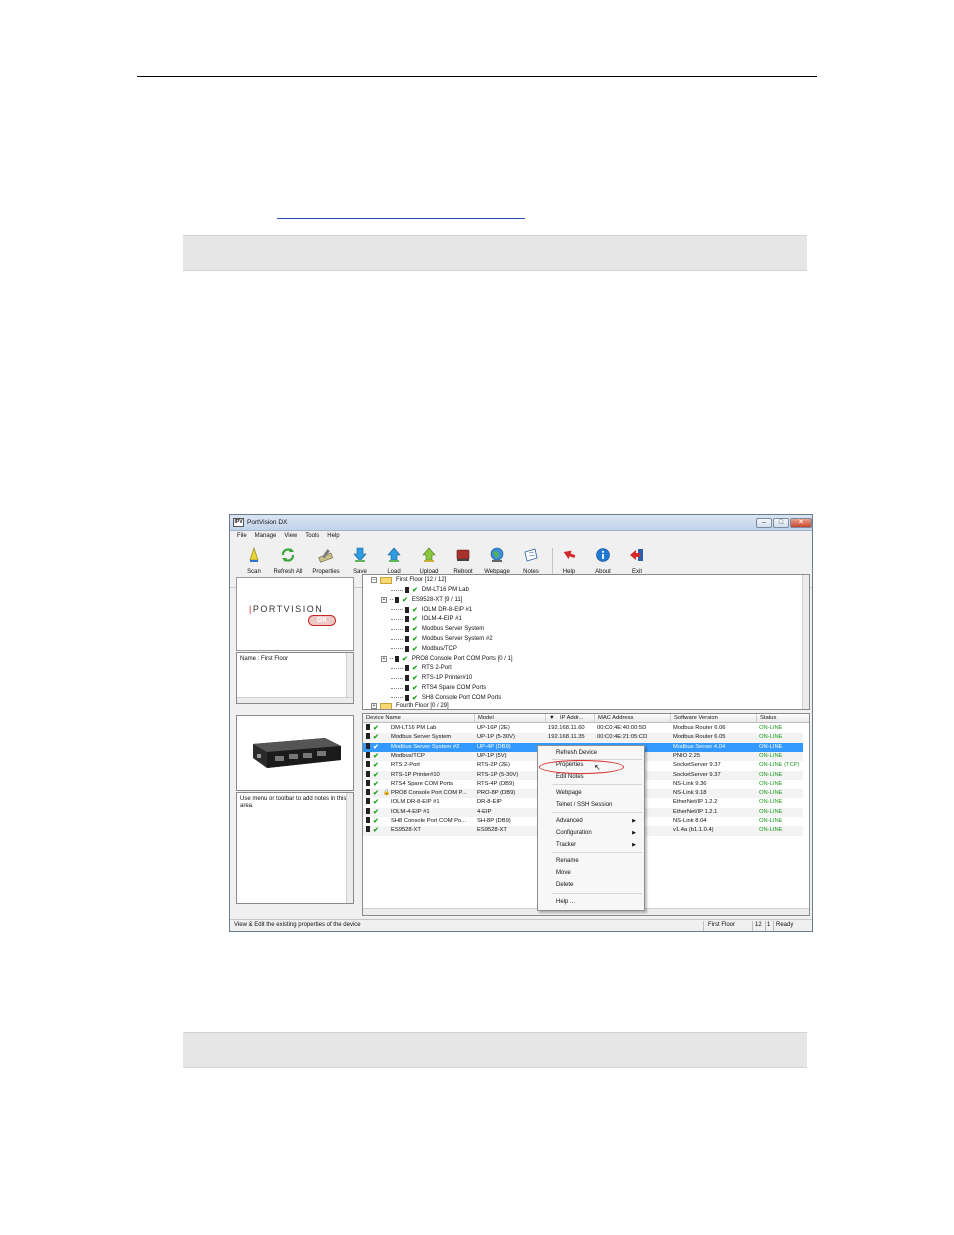 The height and width of the screenshot is (1235, 954). Describe the element at coordinates (374, 580) in the screenshot. I see `collapse-icon: –` at that location.